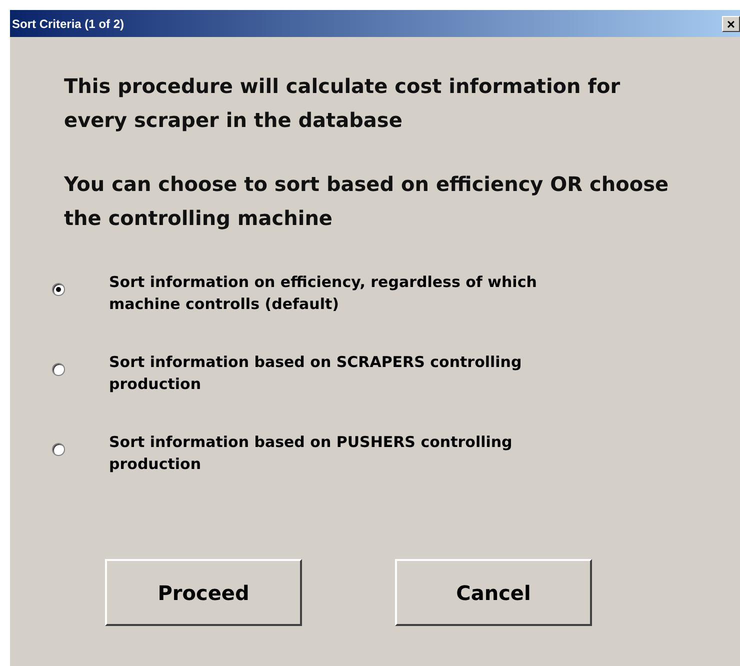  I want to click on proceed-button: Proceed, so click(203, 592).